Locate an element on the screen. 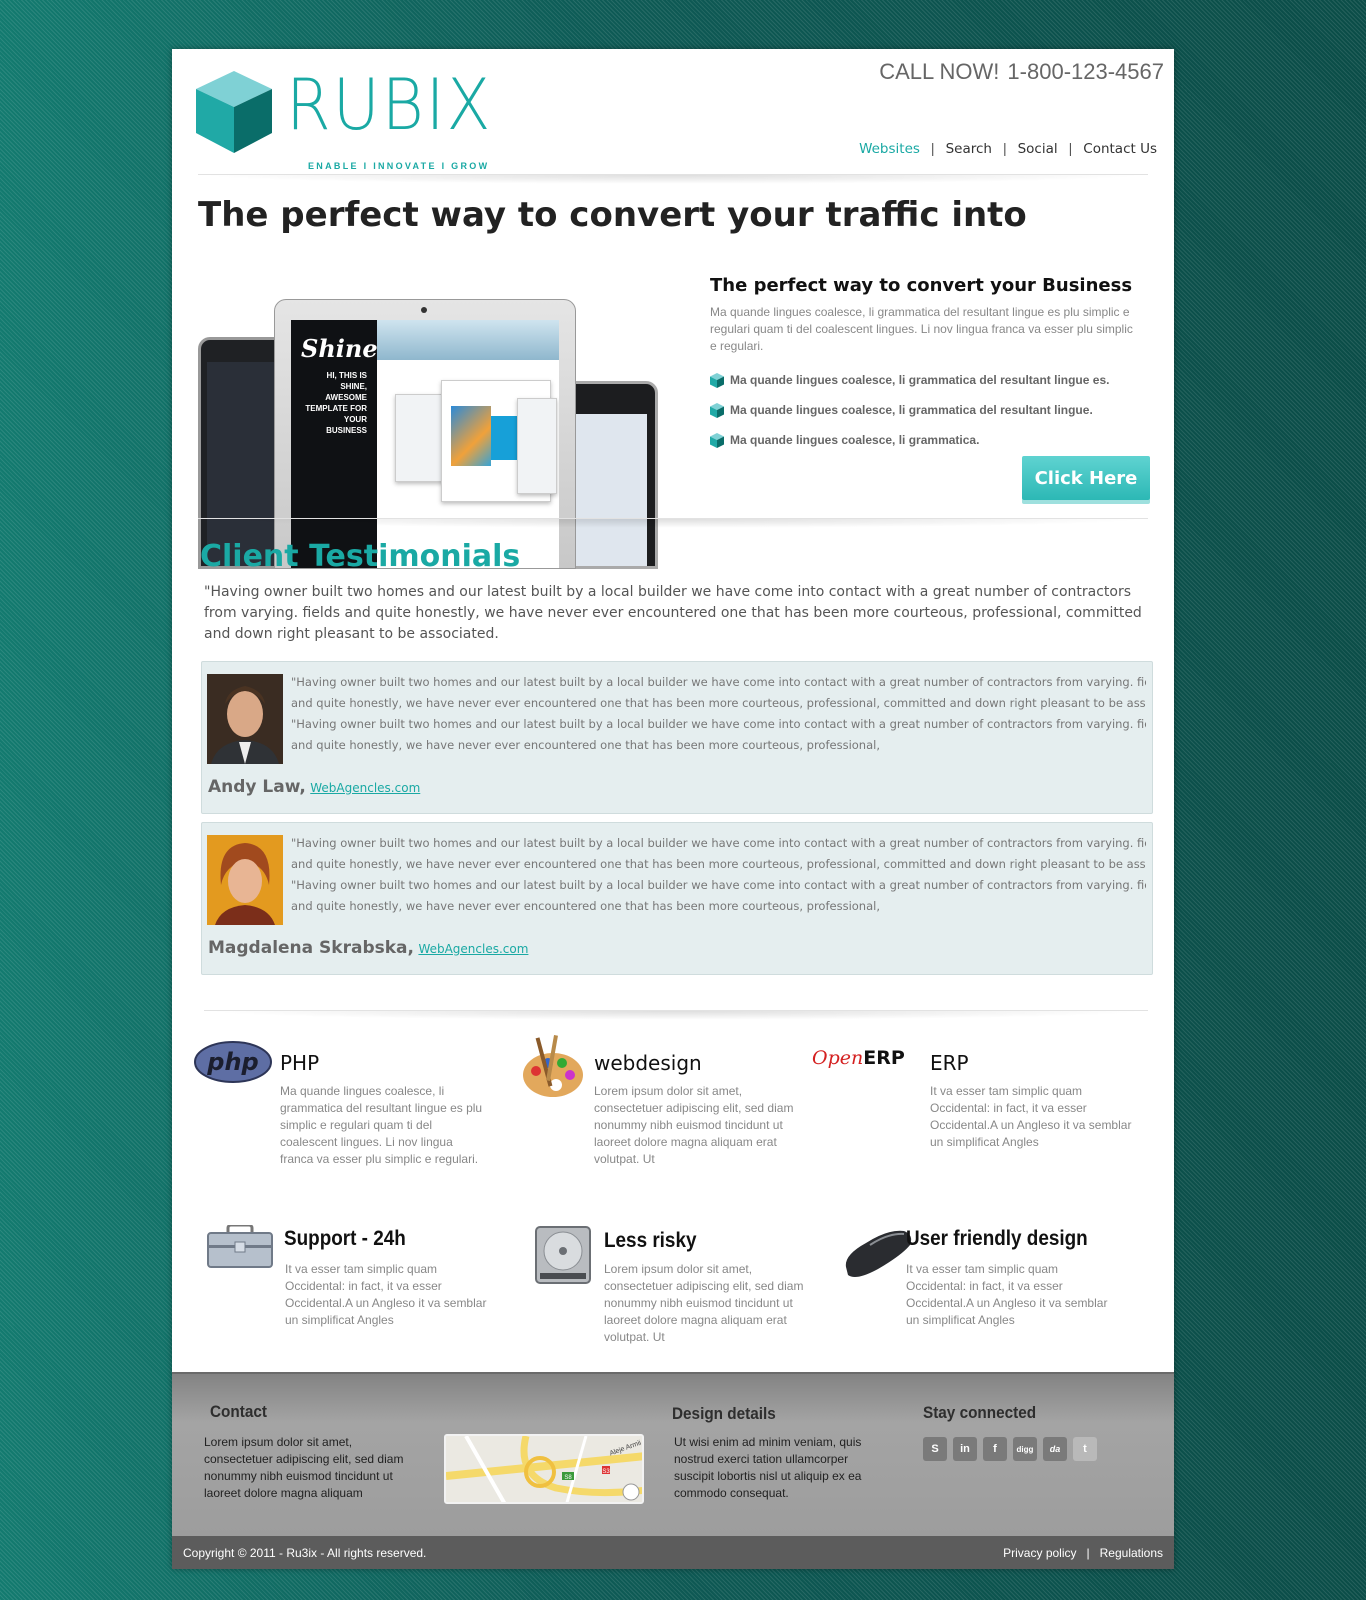 The height and width of the screenshot is (1600, 1366). footer-links: Privacy policy | Regulations is located at coordinates (1083, 1553).